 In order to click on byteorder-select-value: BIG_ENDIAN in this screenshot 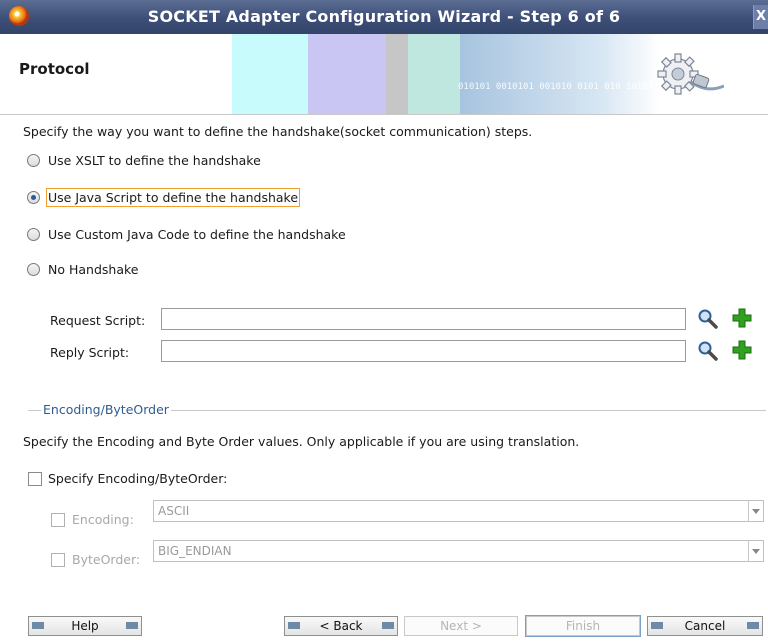, I will do `click(195, 551)`.